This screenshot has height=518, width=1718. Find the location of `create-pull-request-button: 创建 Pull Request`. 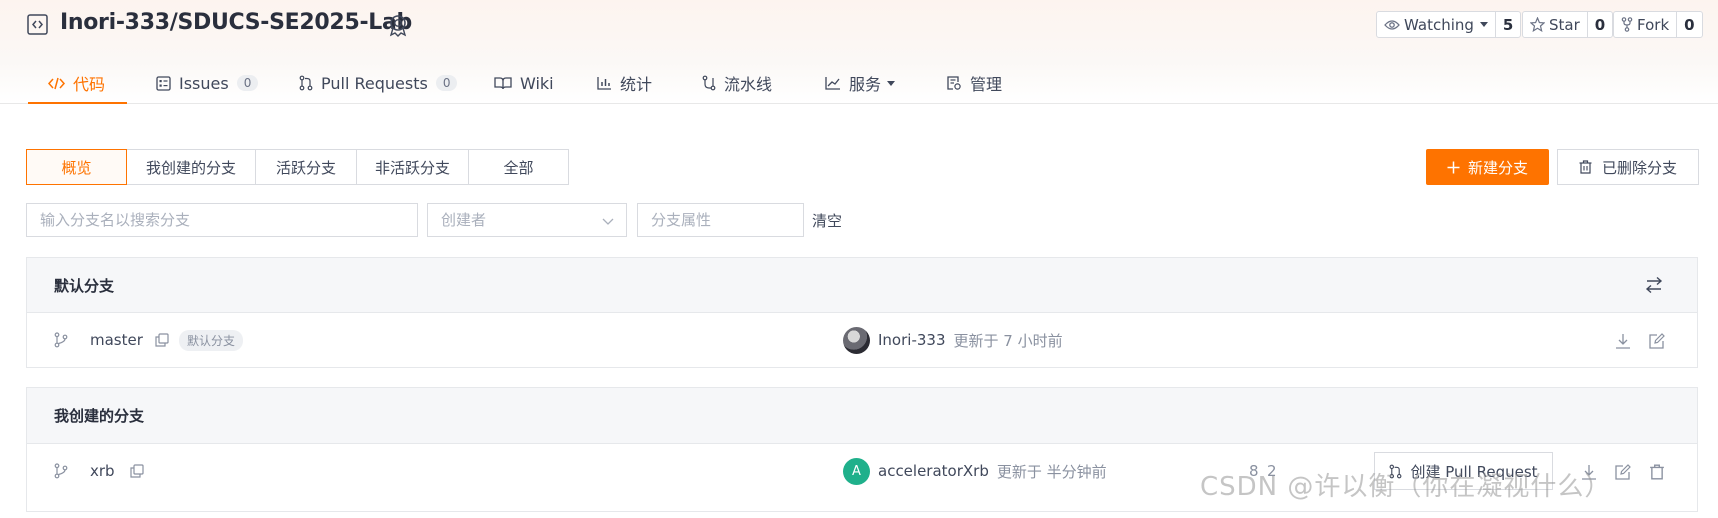

create-pull-request-button: 创建 Pull Request is located at coordinates (1463, 471).